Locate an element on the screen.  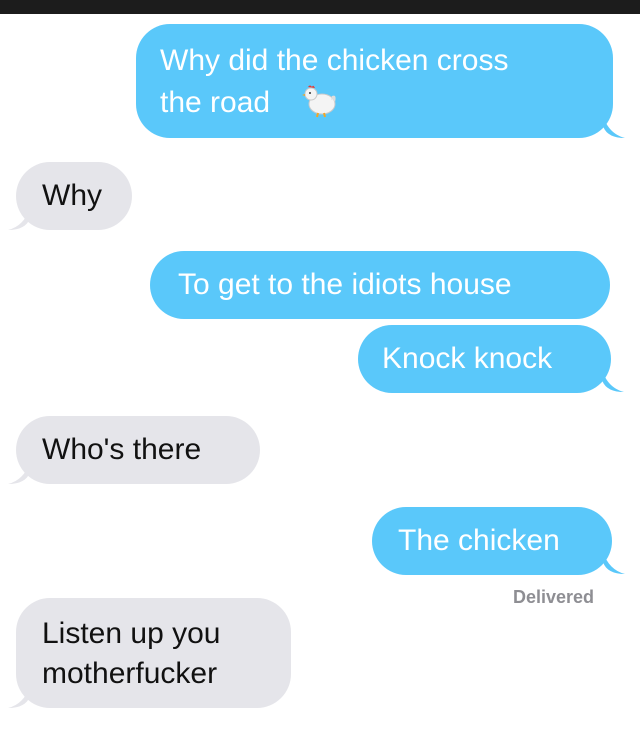
top-bar is located at coordinates (320, 7).